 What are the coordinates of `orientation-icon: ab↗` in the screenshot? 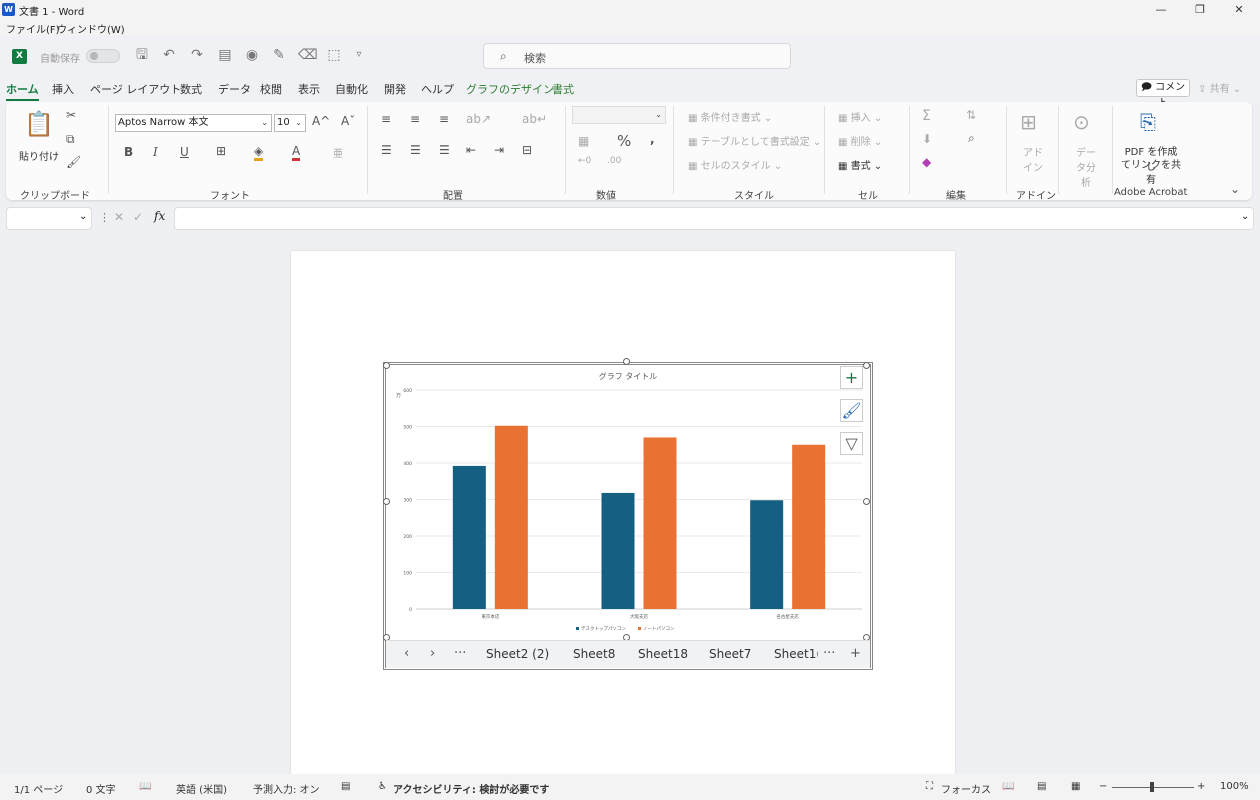 It's located at (478, 119).